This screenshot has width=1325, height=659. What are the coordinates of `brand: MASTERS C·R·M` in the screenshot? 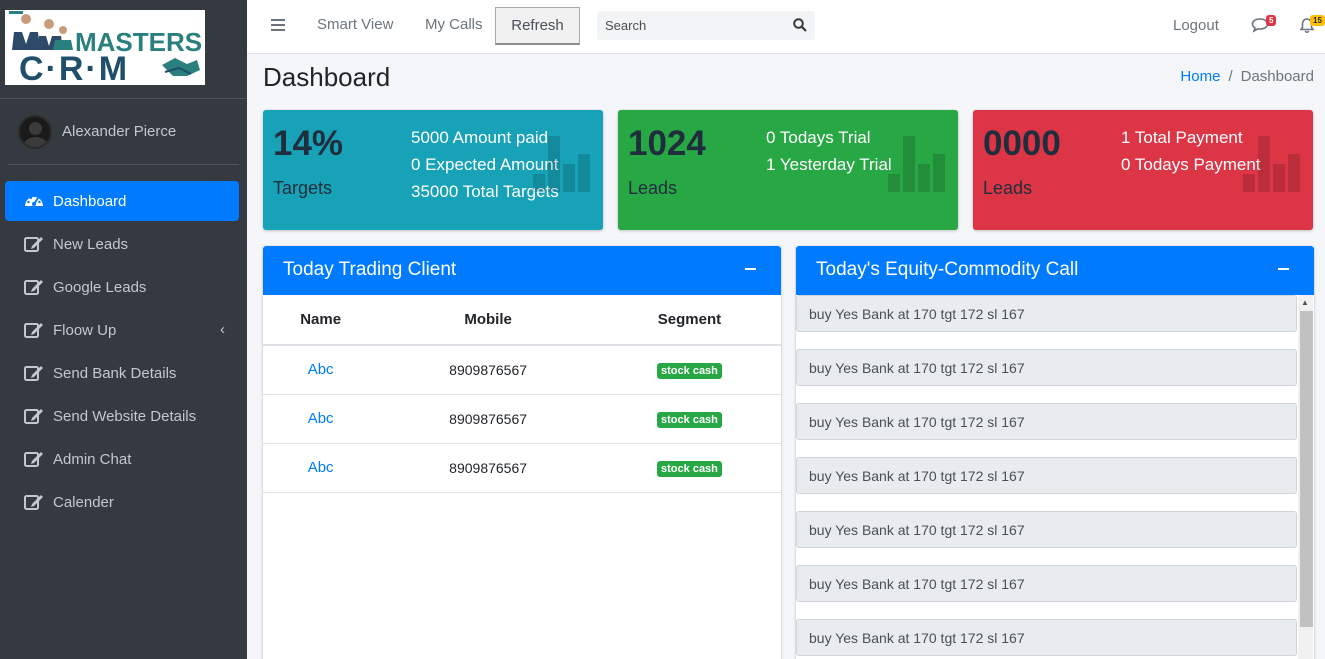 It's located at (123, 49).